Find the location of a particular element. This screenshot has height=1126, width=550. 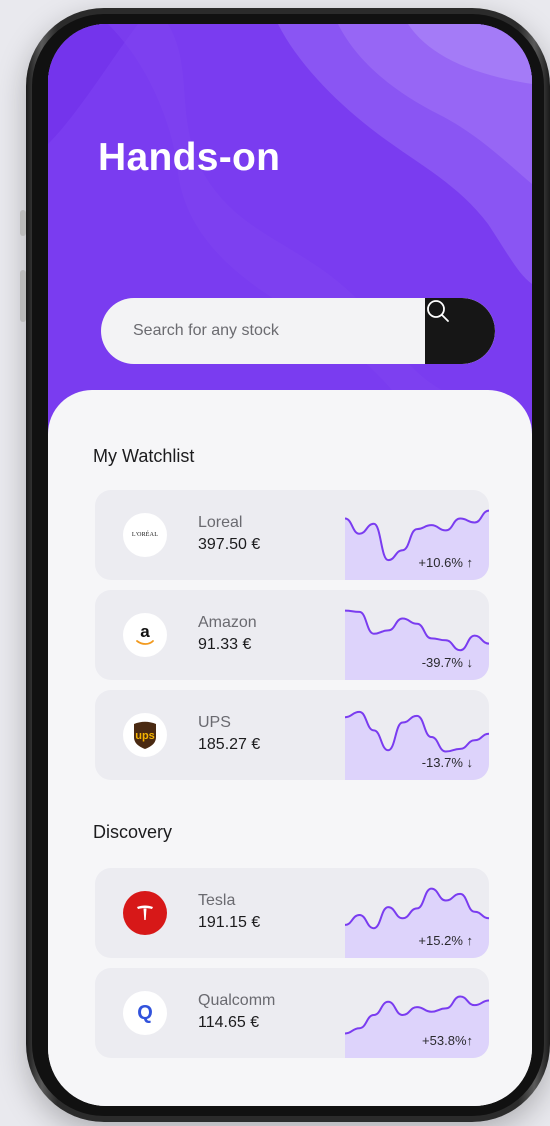

stock-name: UPS is located at coordinates (214, 722).